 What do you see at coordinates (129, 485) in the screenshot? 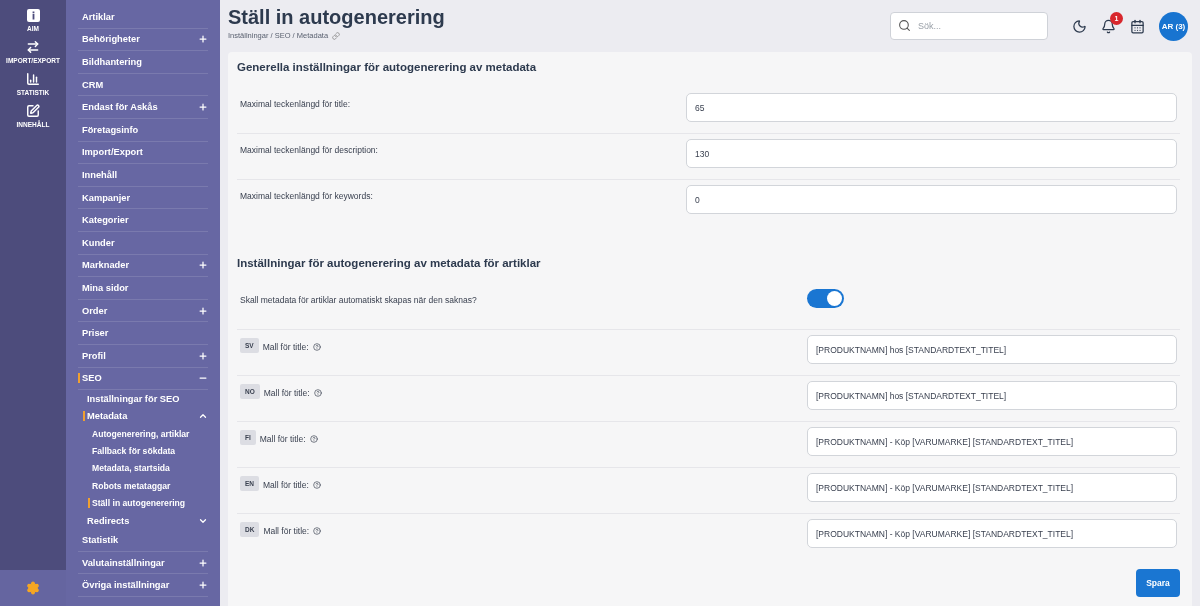
I see `nav-item: Robots metataggar` at bounding box center [129, 485].